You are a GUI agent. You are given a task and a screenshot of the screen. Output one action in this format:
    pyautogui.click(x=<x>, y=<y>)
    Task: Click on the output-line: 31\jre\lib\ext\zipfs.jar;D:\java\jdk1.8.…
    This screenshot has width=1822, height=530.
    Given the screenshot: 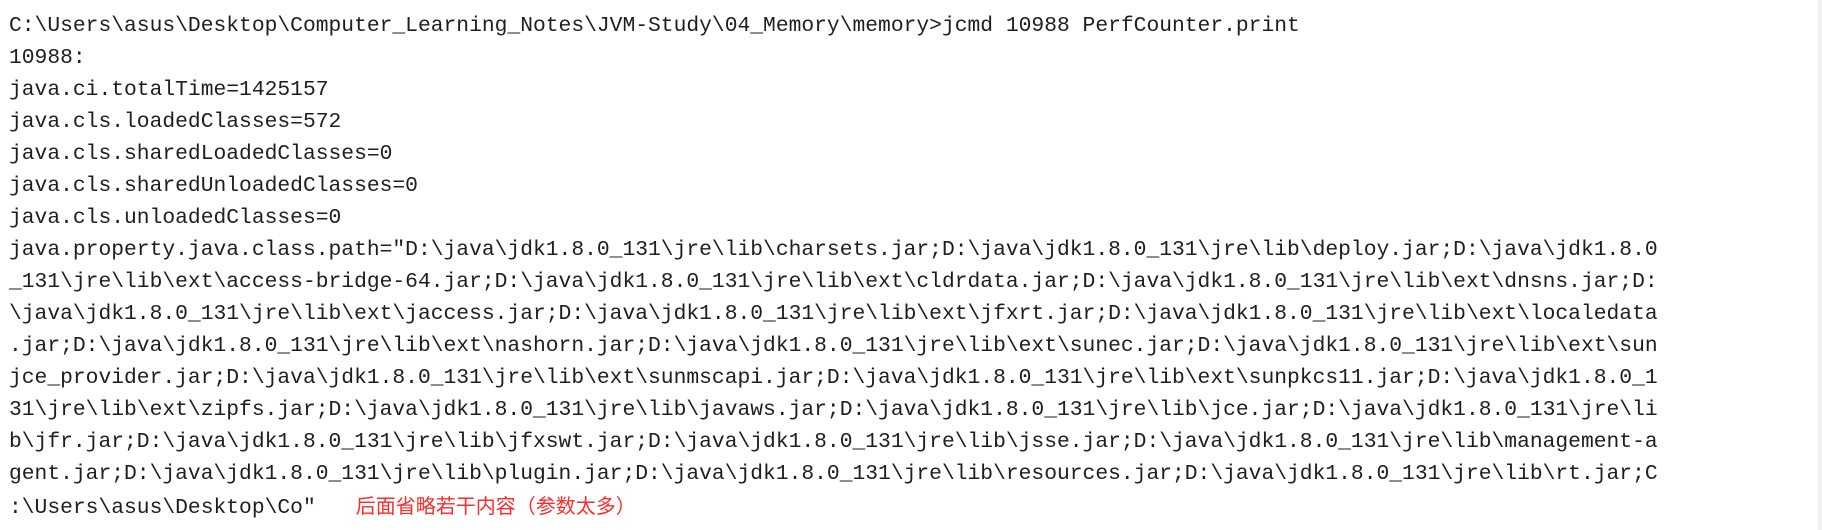 What is the action you would take?
    pyautogui.click(x=833, y=410)
    